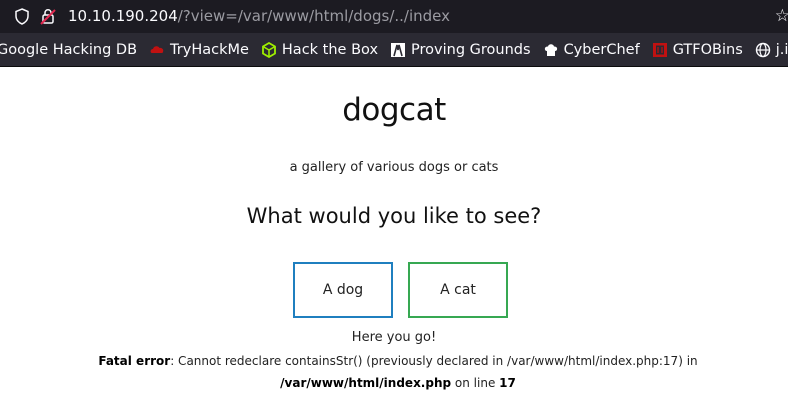 The height and width of the screenshot is (405, 788). I want to click on shield-icon, so click(22, 16).